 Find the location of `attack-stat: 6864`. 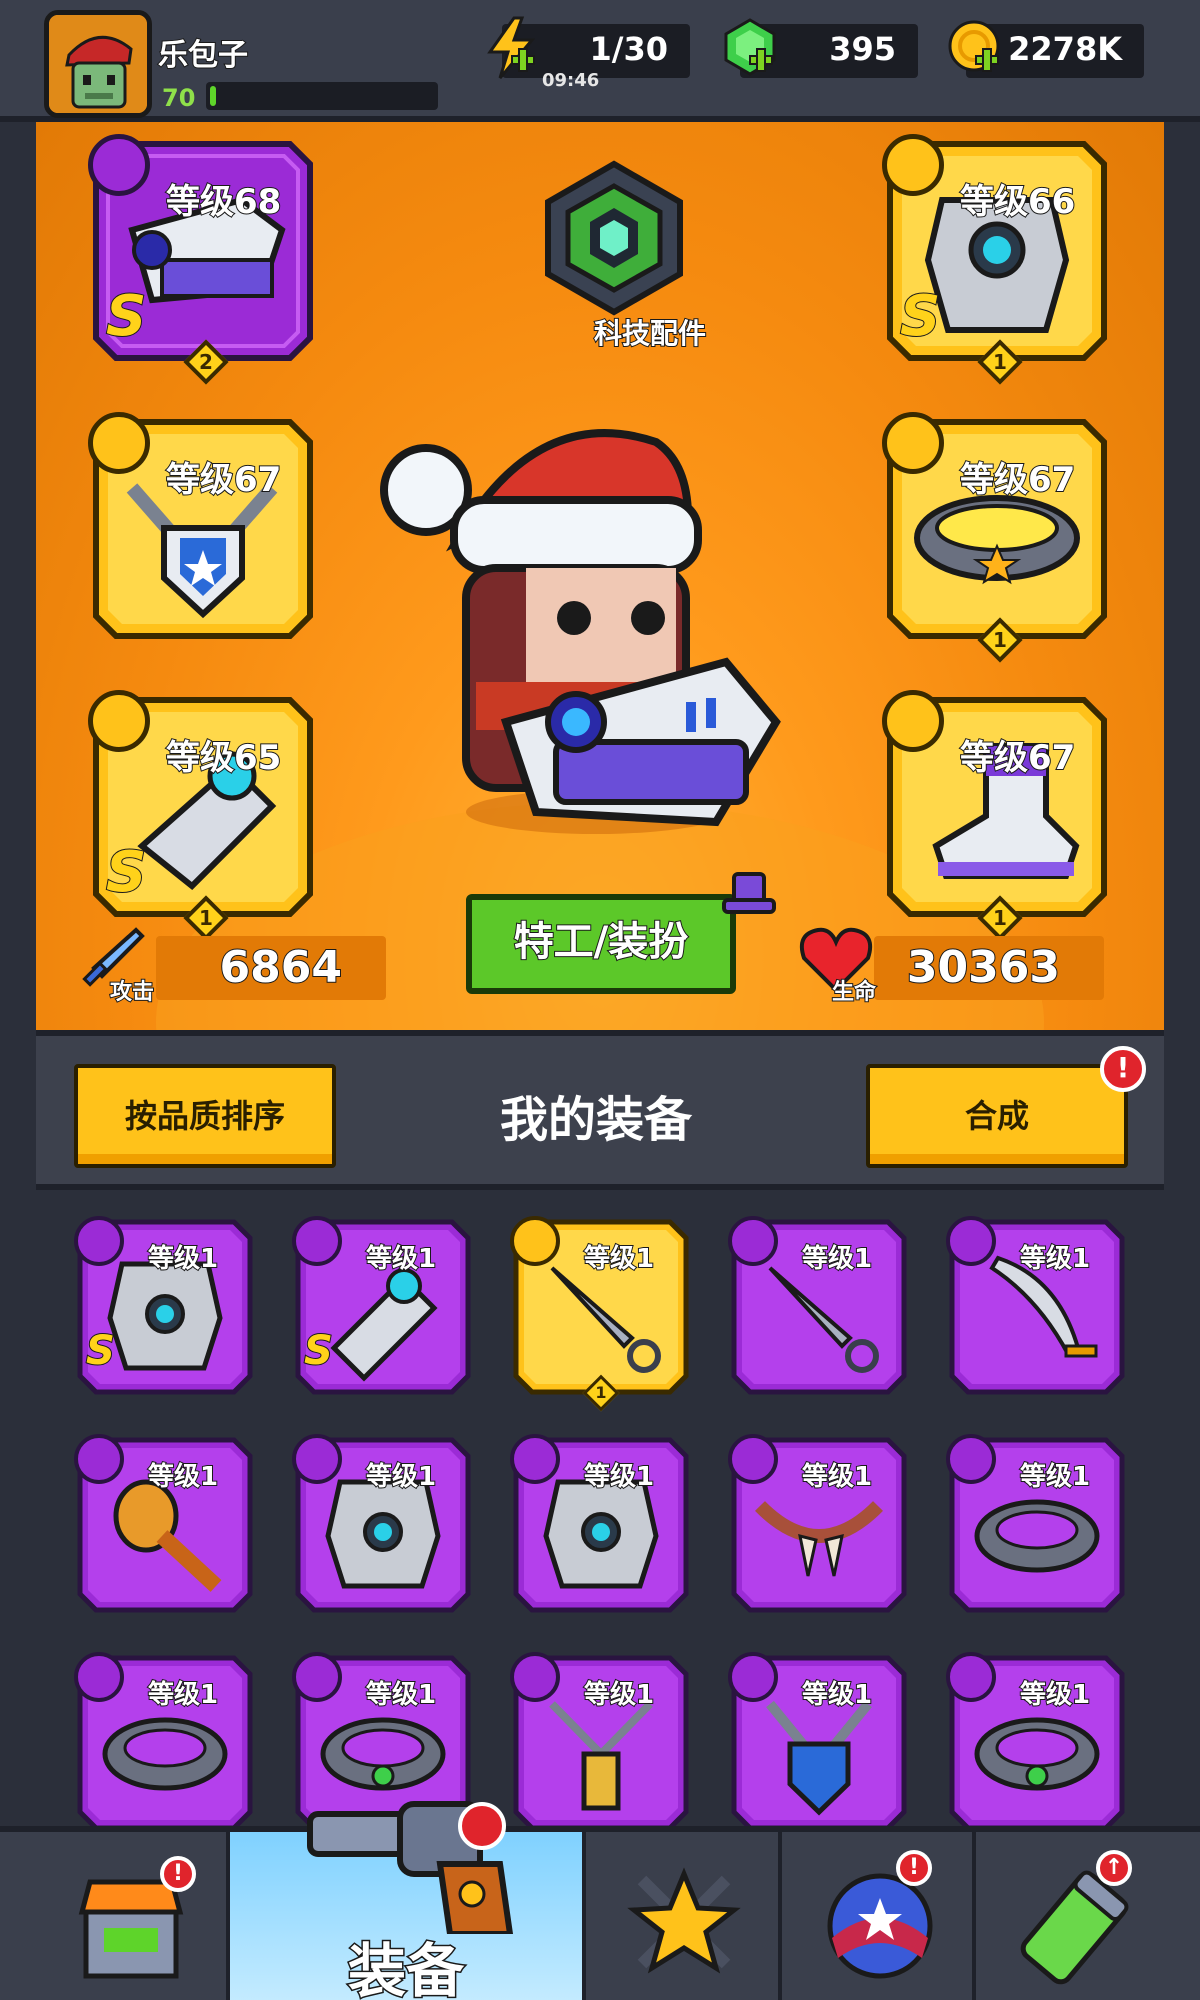

attack-stat: 6864 is located at coordinates (271, 968).